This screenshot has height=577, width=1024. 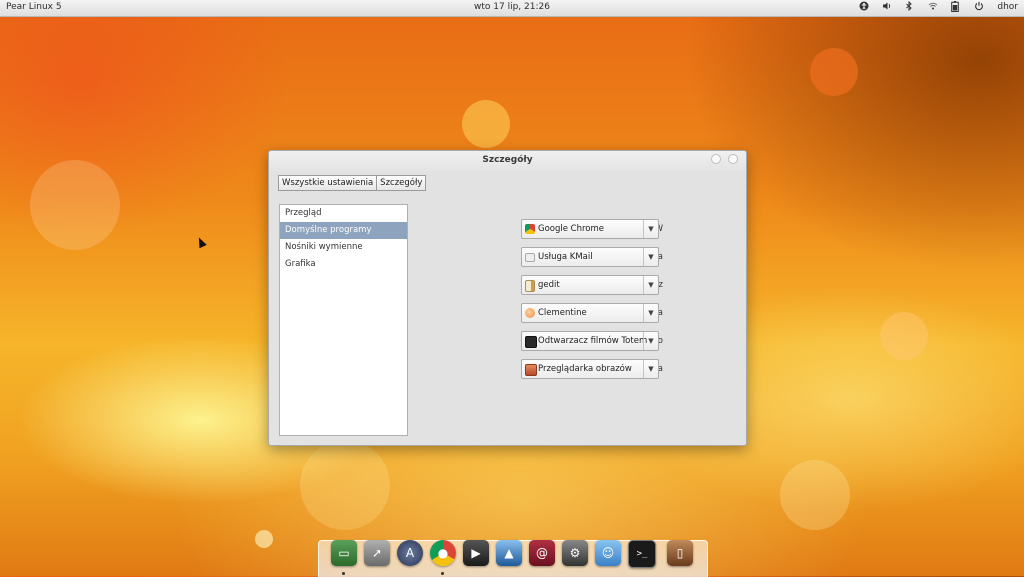 I want to click on default-app-row-photos: Zdjęcia Przeglądarka obrazów ▼, so click(x=579, y=369).